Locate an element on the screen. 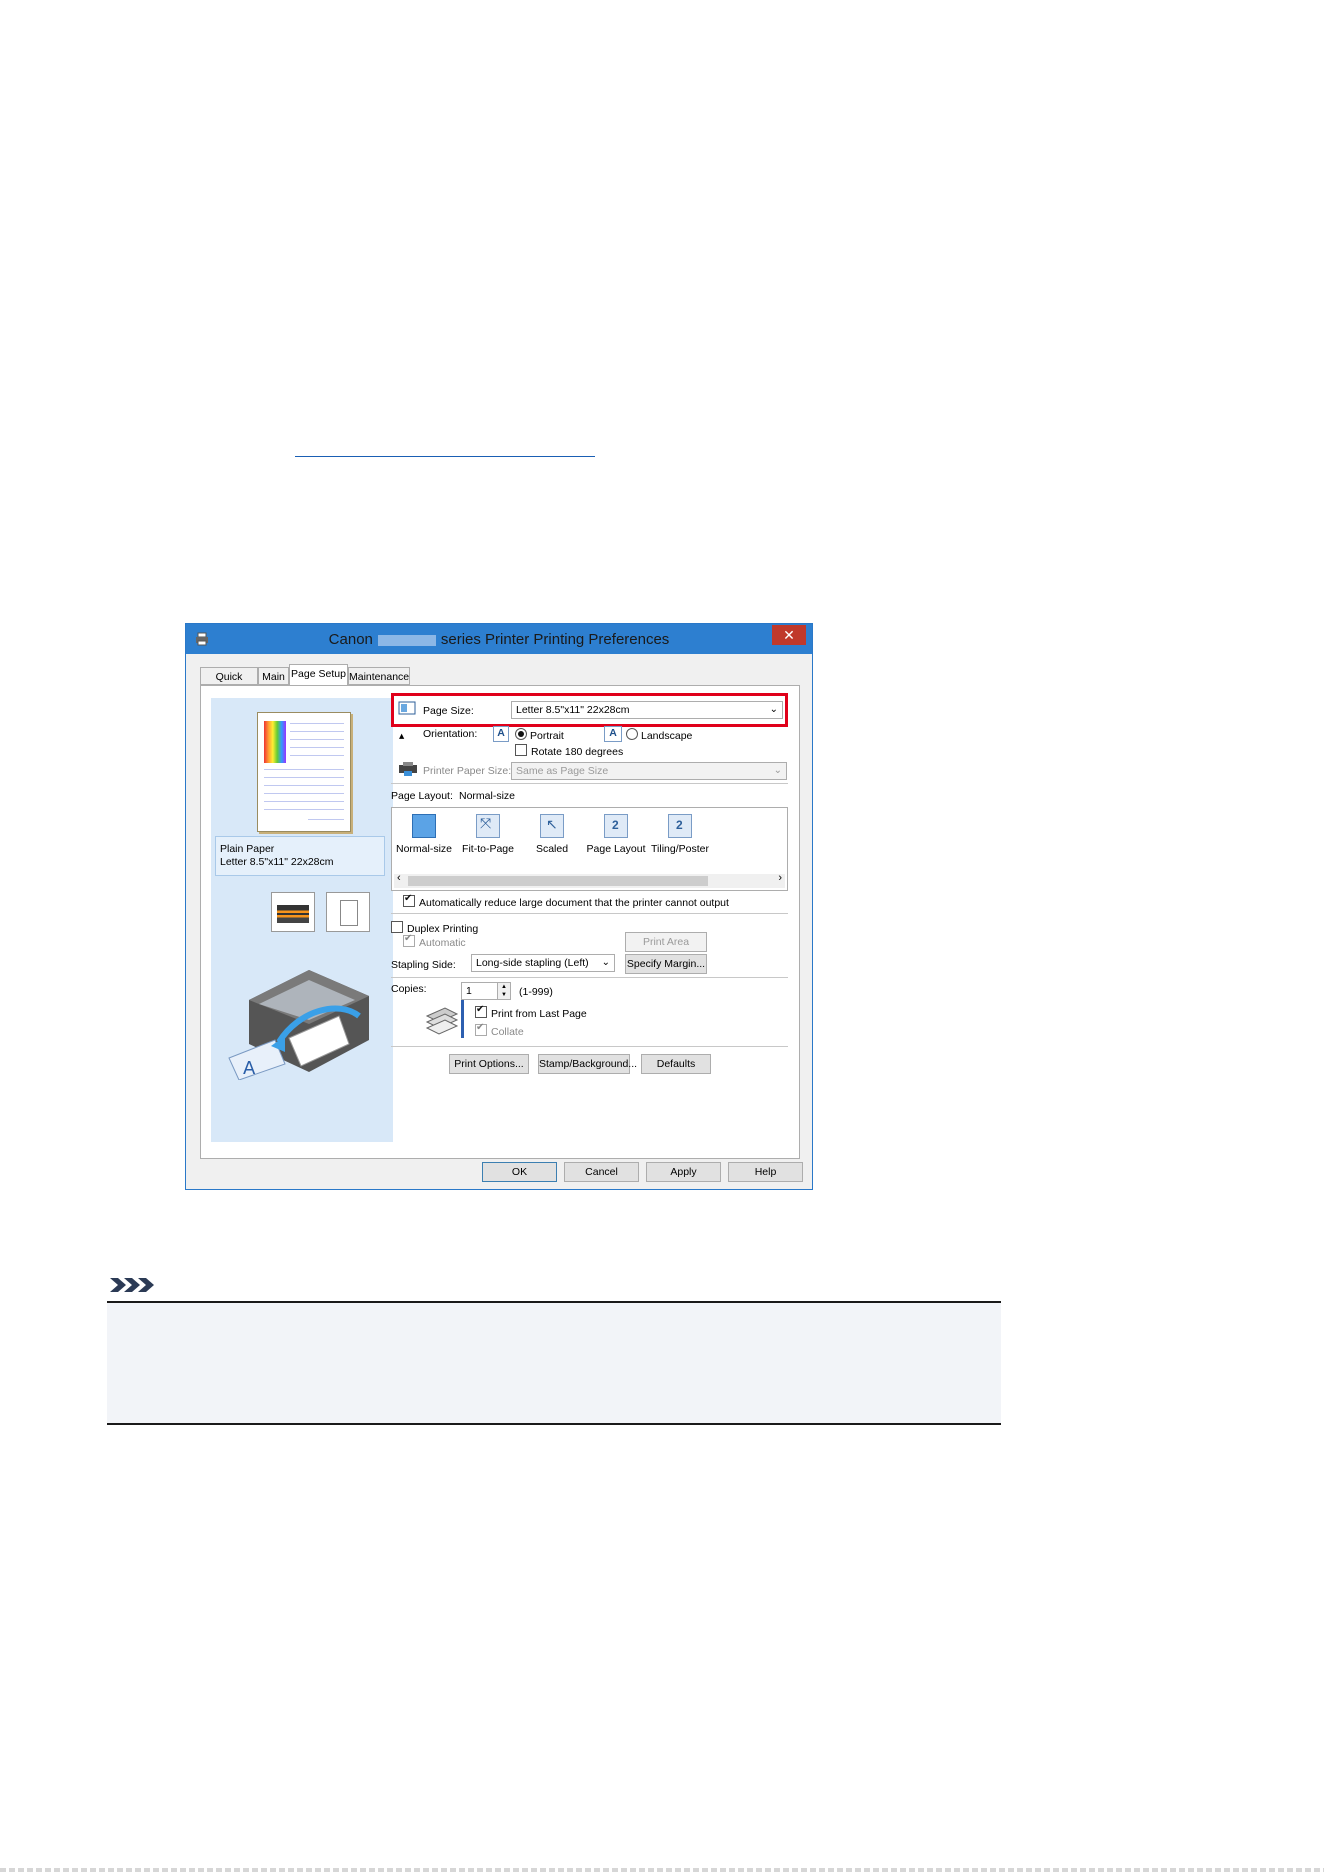 The image size is (1324, 1872). stepper-arrows: ▲ ▼ is located at coordinates (503, 991).